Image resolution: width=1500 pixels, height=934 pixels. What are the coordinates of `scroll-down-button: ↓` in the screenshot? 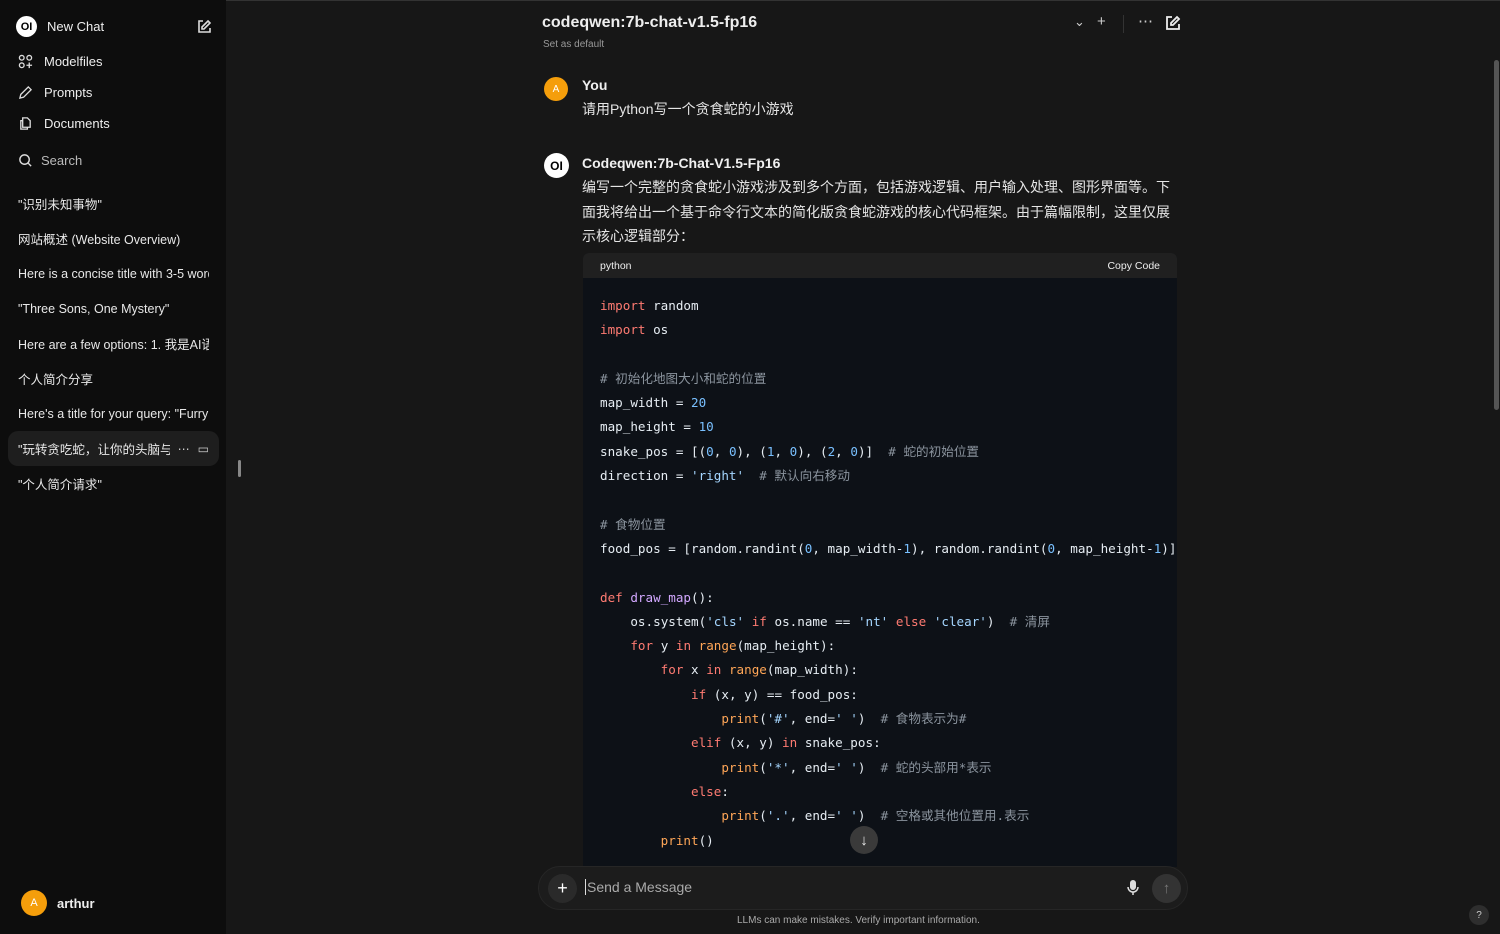 It's located at (864, 840).